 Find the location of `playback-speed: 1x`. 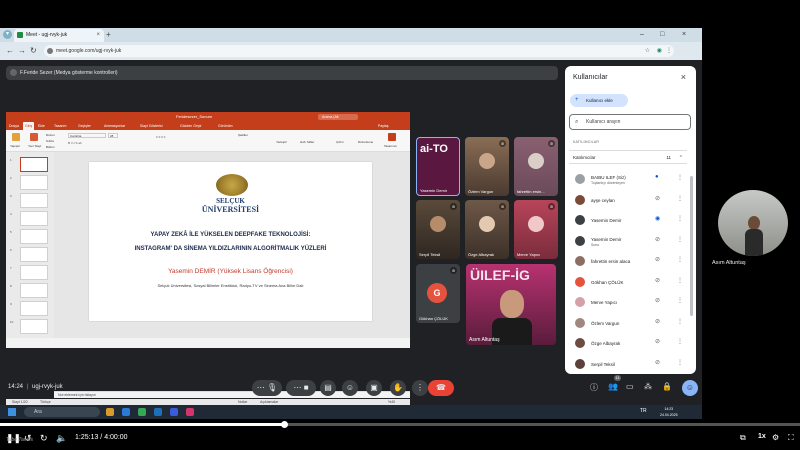

playback-speed: 1x is located at coordinates (762, 436).